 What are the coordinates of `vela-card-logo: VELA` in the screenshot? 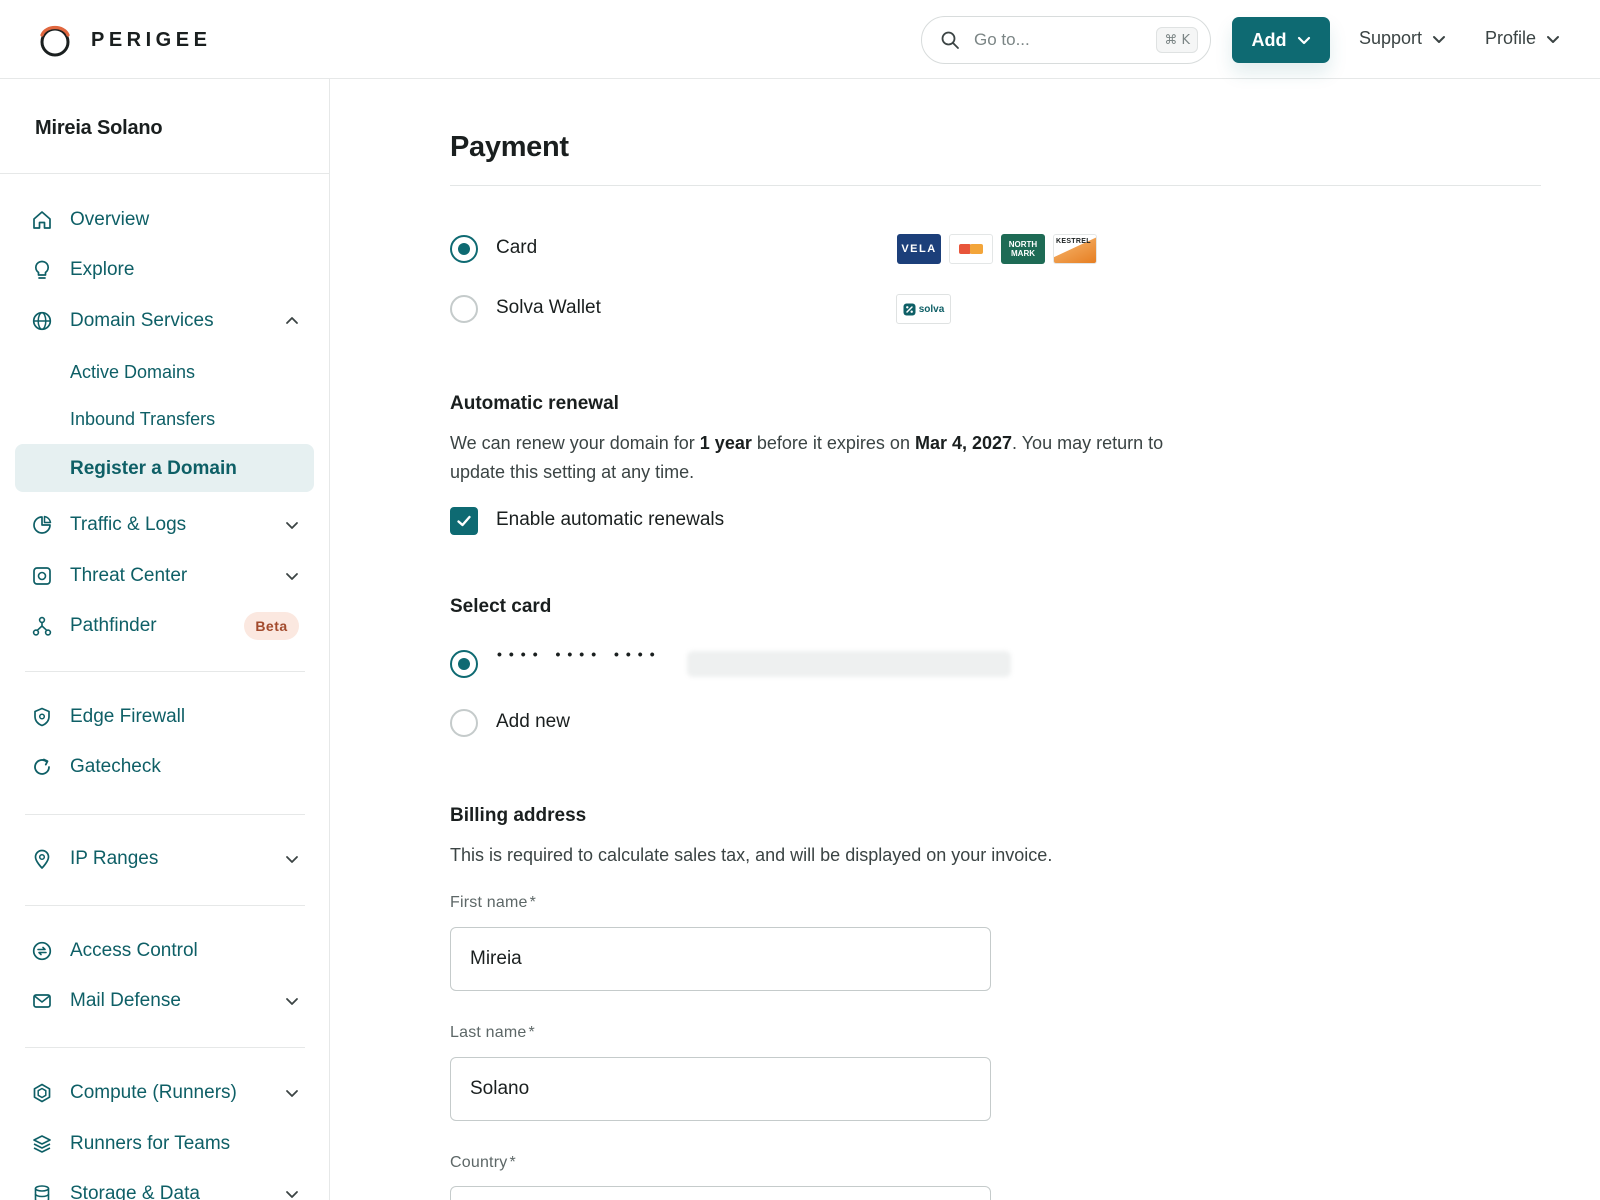 It's located at (919, 249).